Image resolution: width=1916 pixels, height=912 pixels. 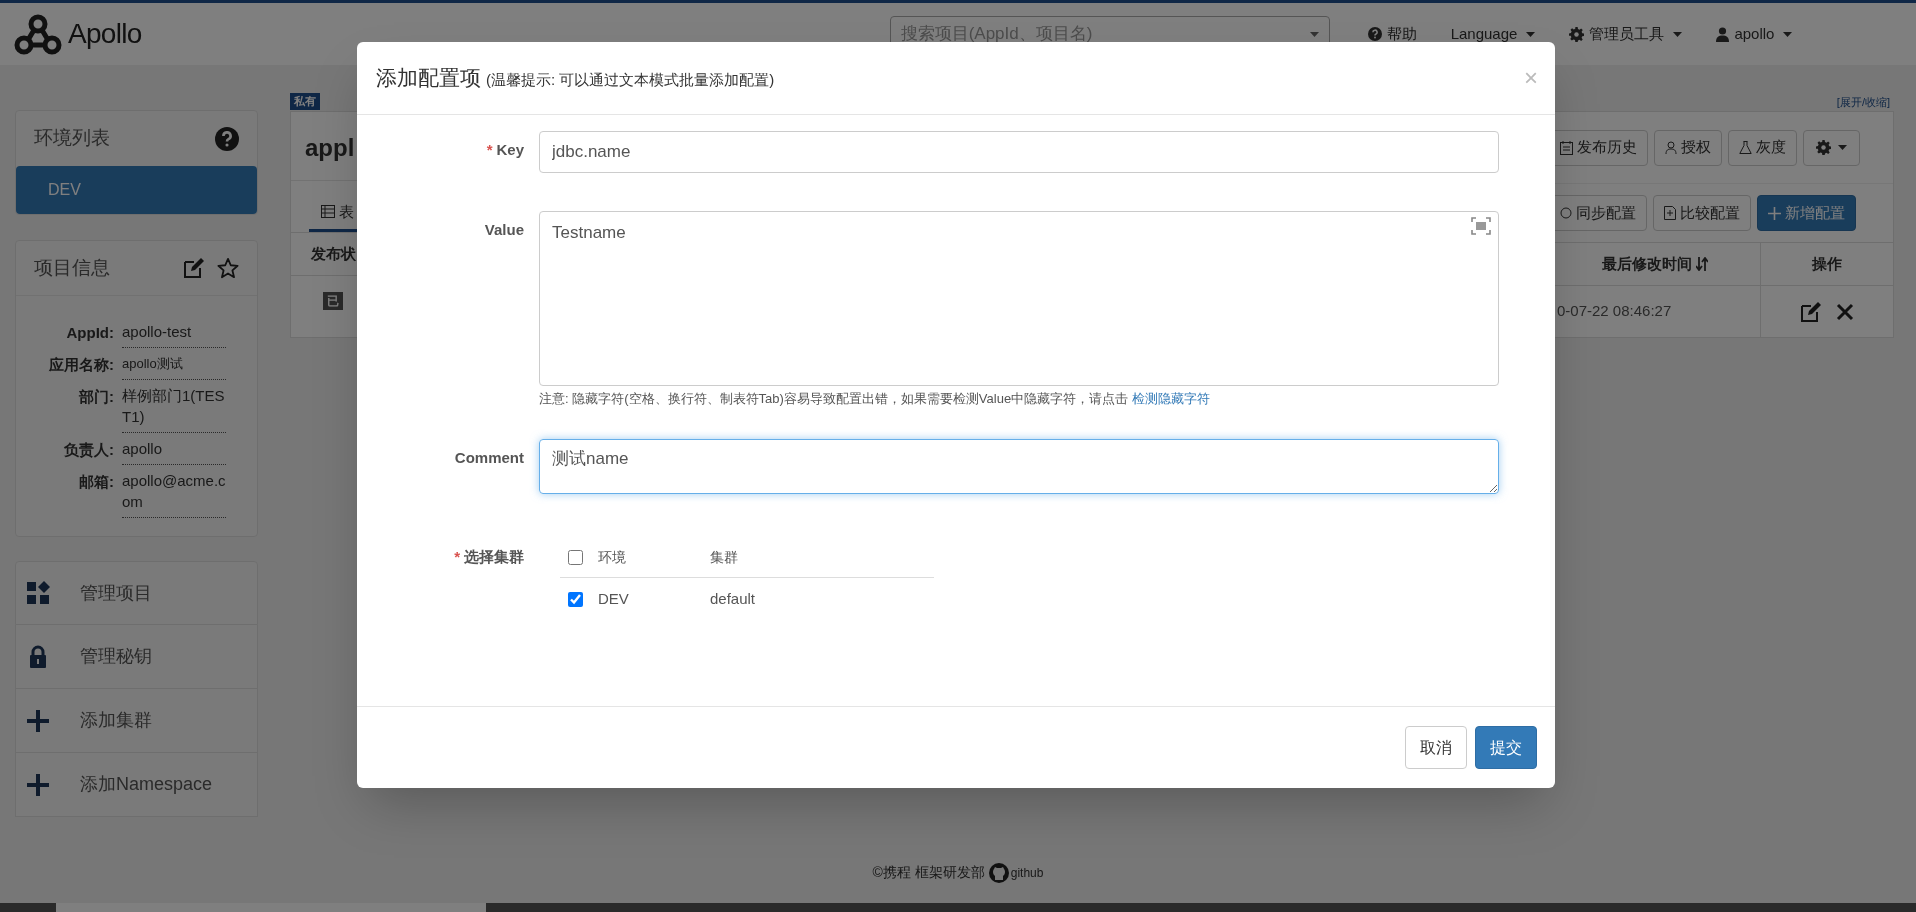 I want to click on cluster-checkbox, so click(x=575, y=599).